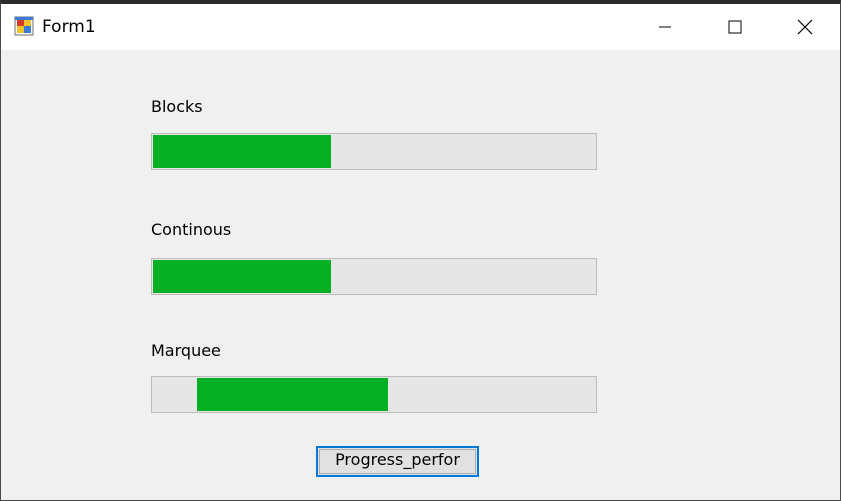 This screenshot has height=501, width=841. What do you see at coordinates (374, 276) in the screenshot?
I see `continuous-progress-bar` at bounding box center [374, 276].